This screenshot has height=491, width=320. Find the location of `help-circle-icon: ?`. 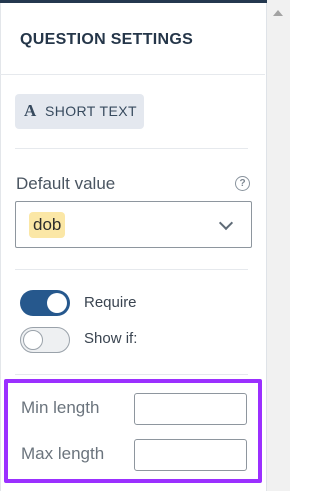

help-circle-icon: ? is located at coordinates (242, 183).